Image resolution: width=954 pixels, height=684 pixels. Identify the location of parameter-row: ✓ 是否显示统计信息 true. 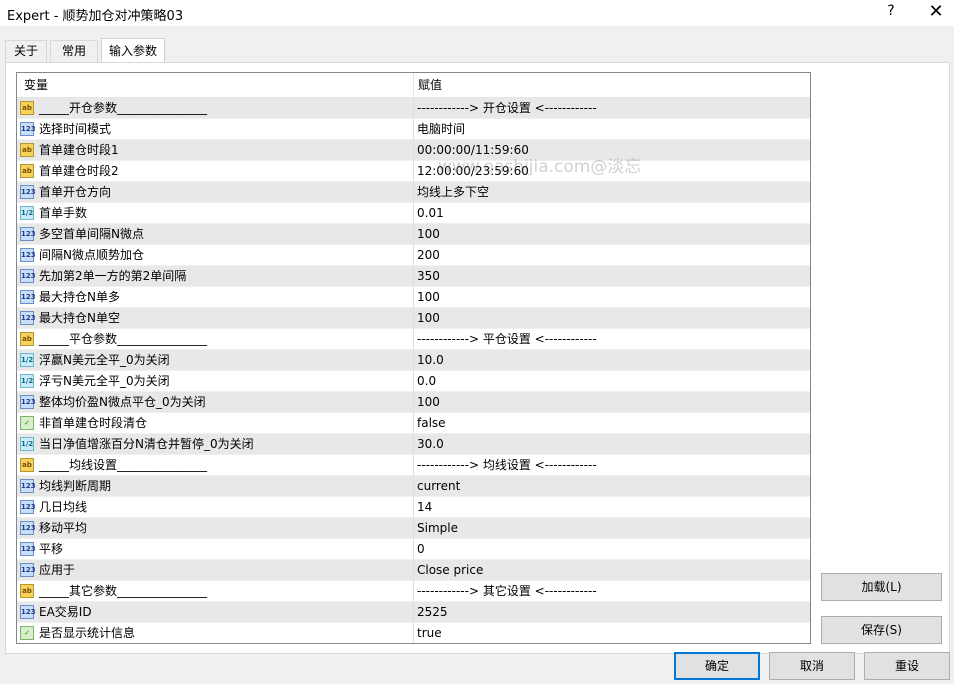
(413, 633).